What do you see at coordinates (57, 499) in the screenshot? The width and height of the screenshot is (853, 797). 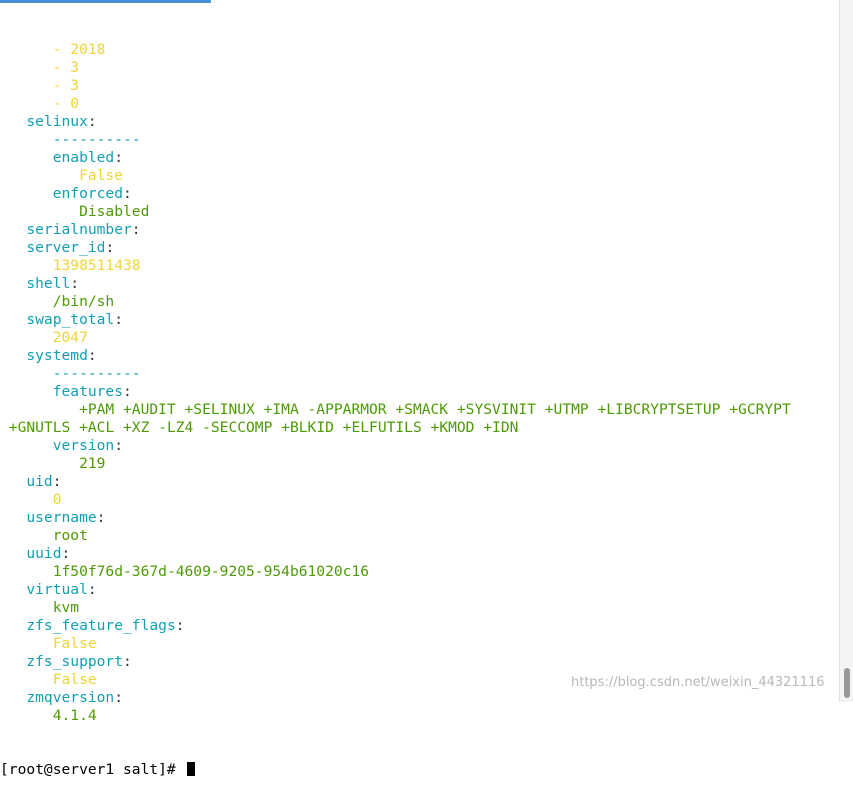 I see `output-segment: 0` at bounding box center [57, 499].